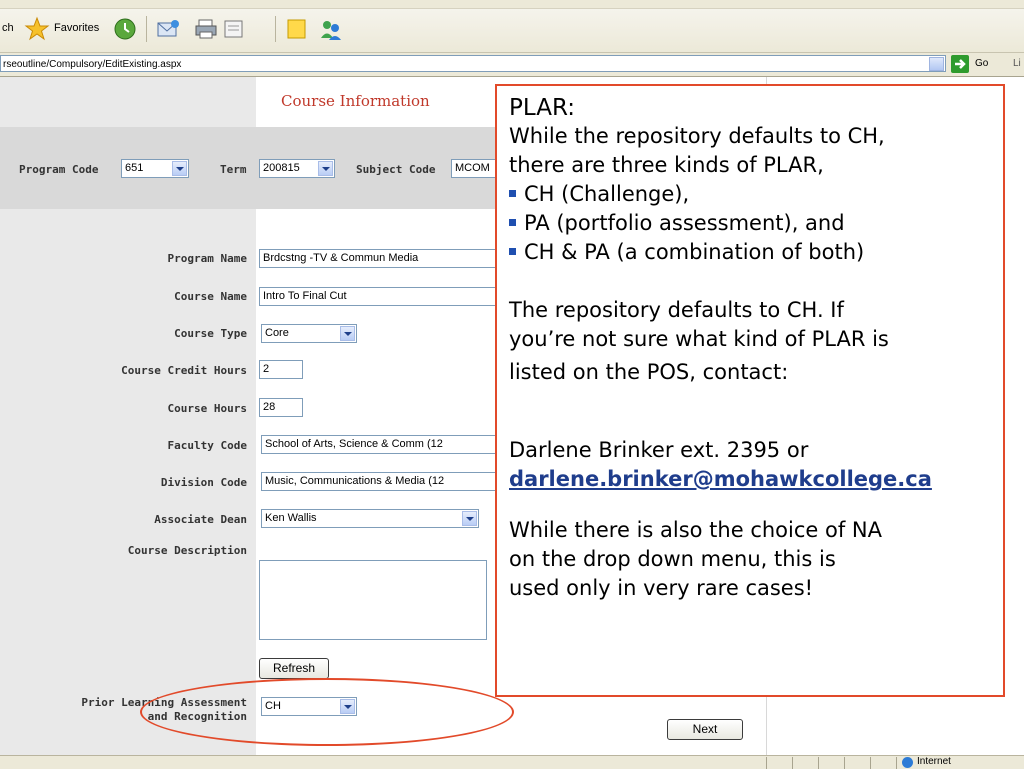 This screenshot has width=1024, height=769. I want to click on go-arrow-icon, so click(960, 64).